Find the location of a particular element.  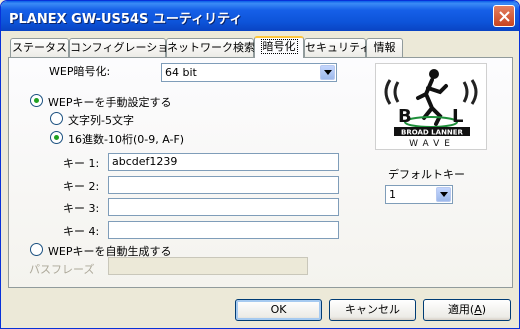

tab-encryption: 暗号化 is located at coordinates (279, 47).